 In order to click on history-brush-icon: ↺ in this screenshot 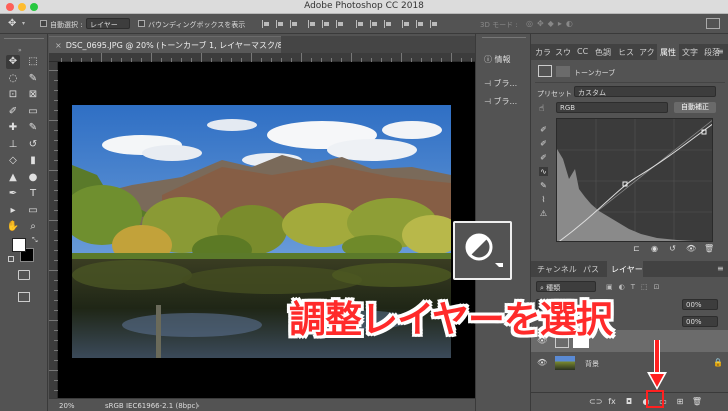, I will do `click(33, 145)`.